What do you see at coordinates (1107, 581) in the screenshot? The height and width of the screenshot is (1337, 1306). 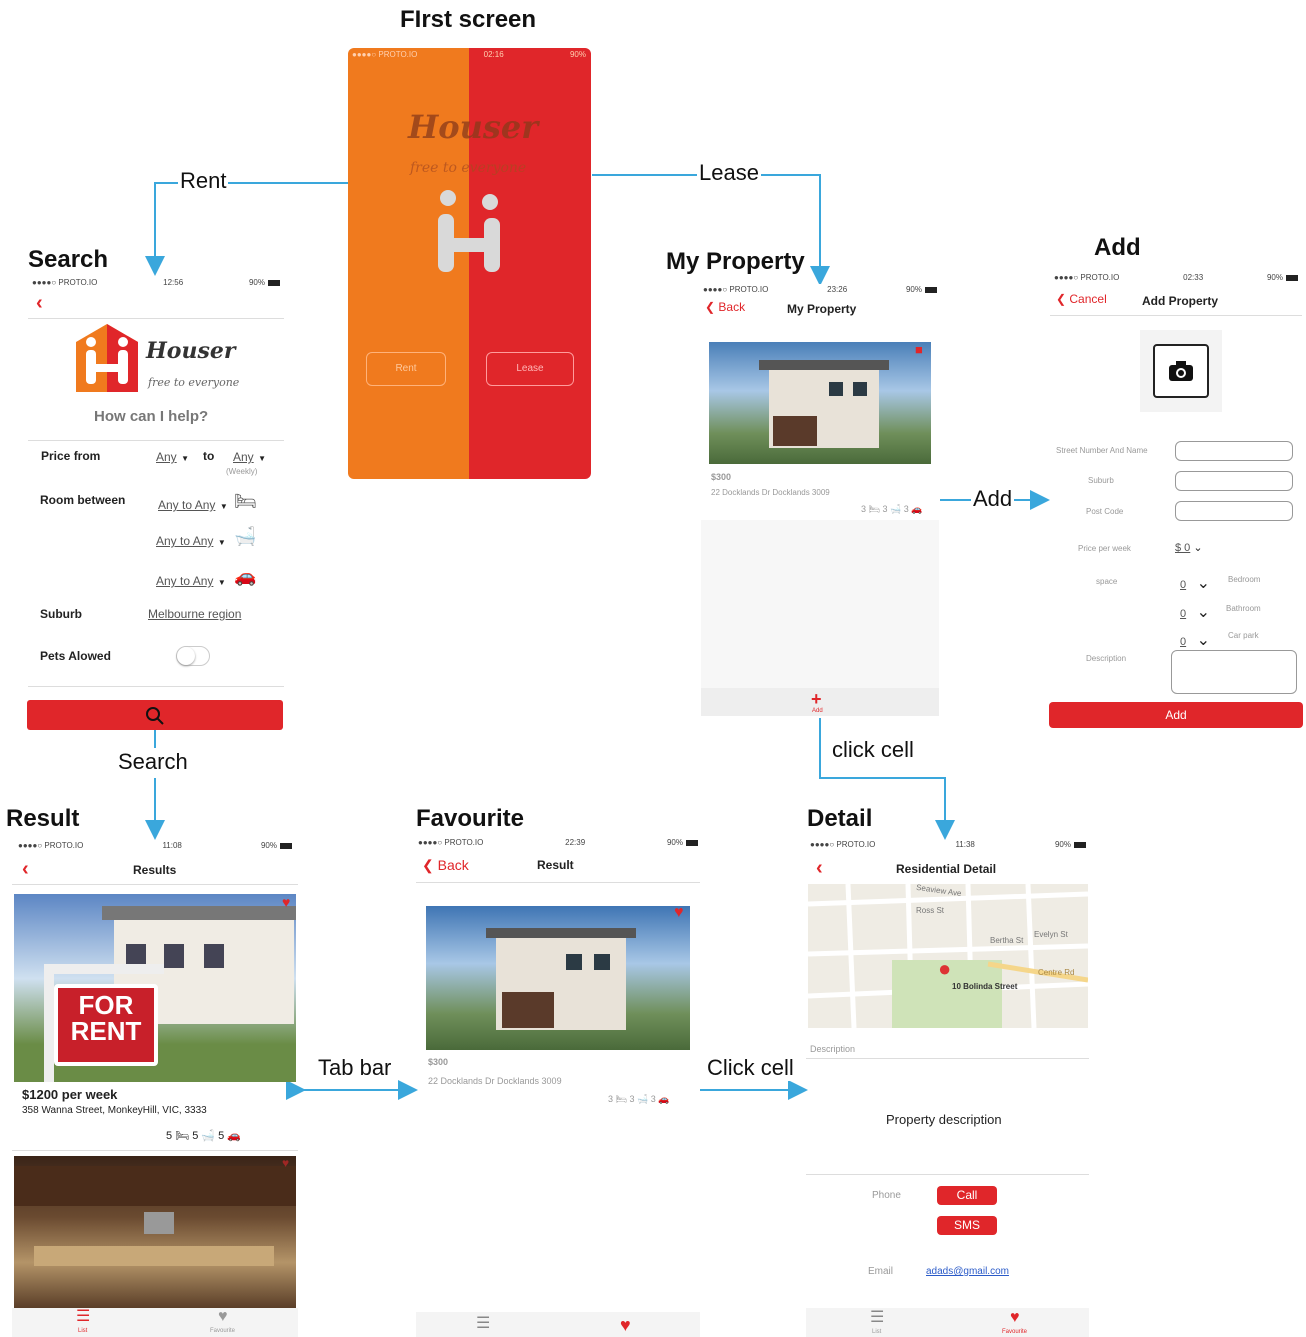 I see `space-label: space` at bounding box center [1107, 581].